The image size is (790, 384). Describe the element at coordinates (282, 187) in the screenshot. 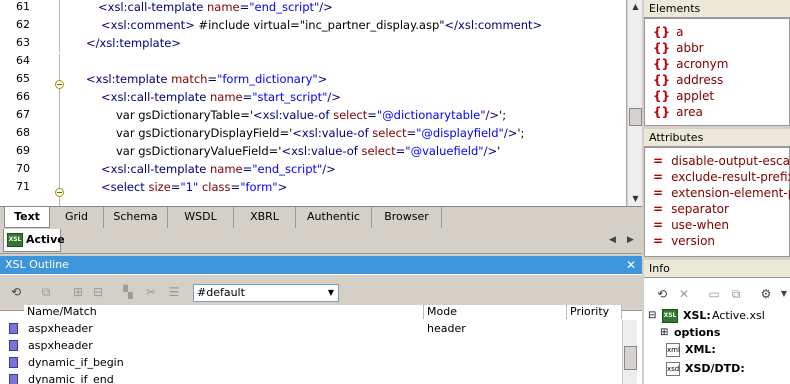

I see `code-token: >` at that location.